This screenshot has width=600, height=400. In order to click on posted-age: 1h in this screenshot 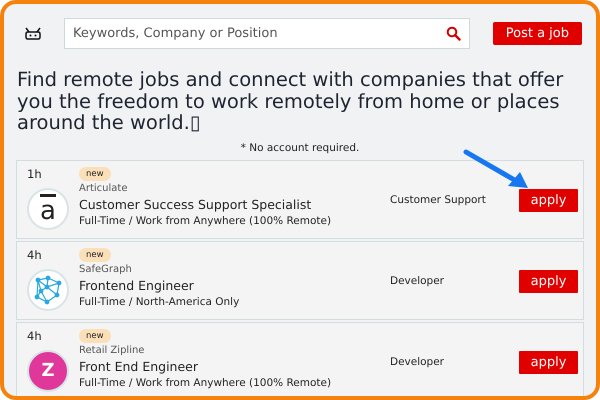, I will do `click(35, 173)`.